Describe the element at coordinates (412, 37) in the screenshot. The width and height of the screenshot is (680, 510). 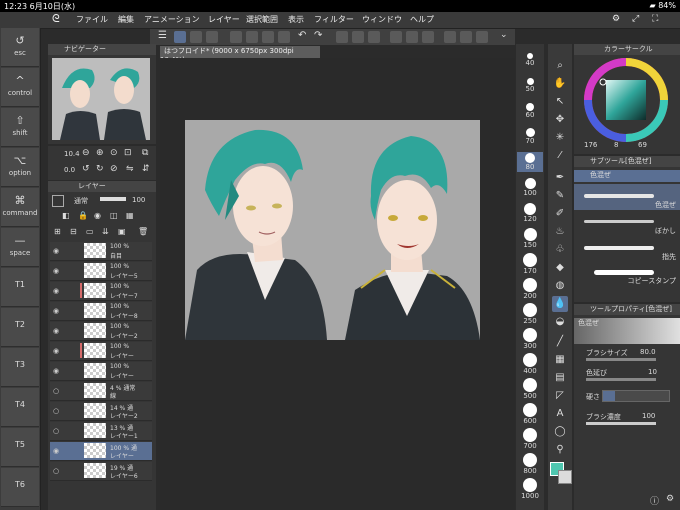
I see `invert-selection-icon` at that location.